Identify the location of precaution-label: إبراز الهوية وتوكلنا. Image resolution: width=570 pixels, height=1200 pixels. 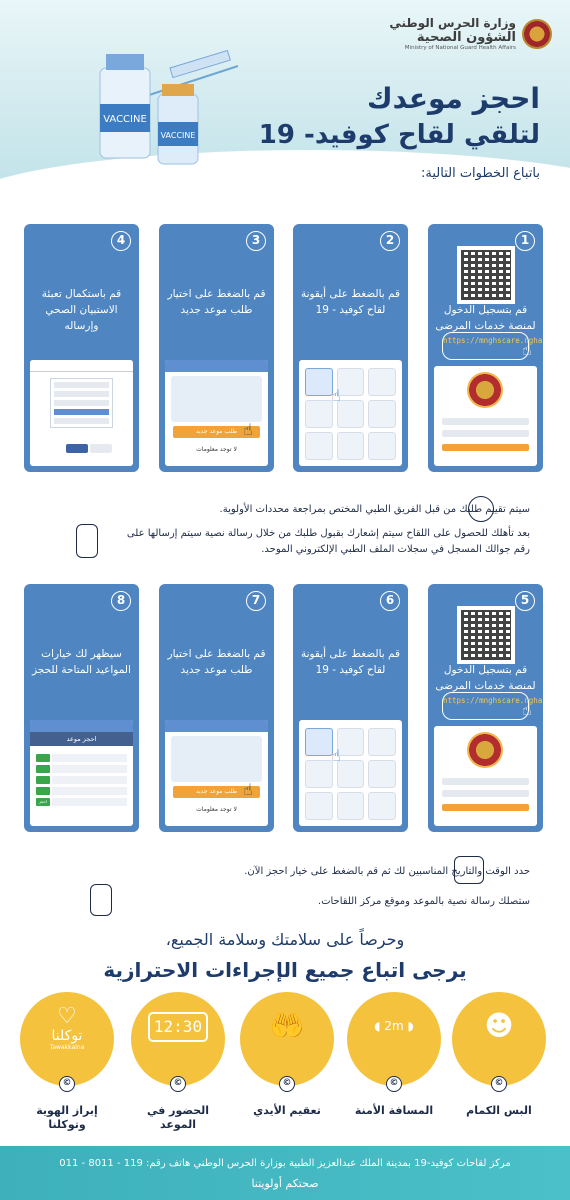
(67, 1117).